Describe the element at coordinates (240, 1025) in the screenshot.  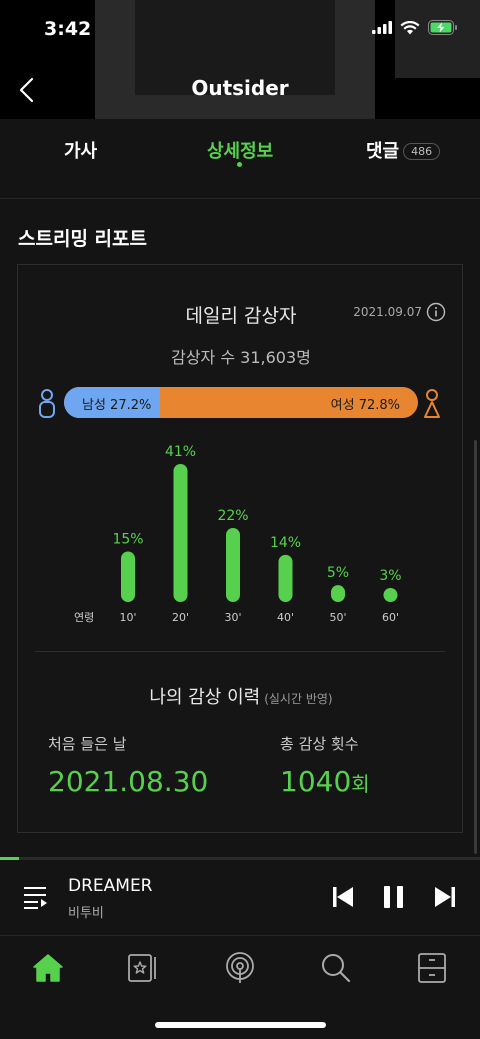
I see `home-indicator` at that location.